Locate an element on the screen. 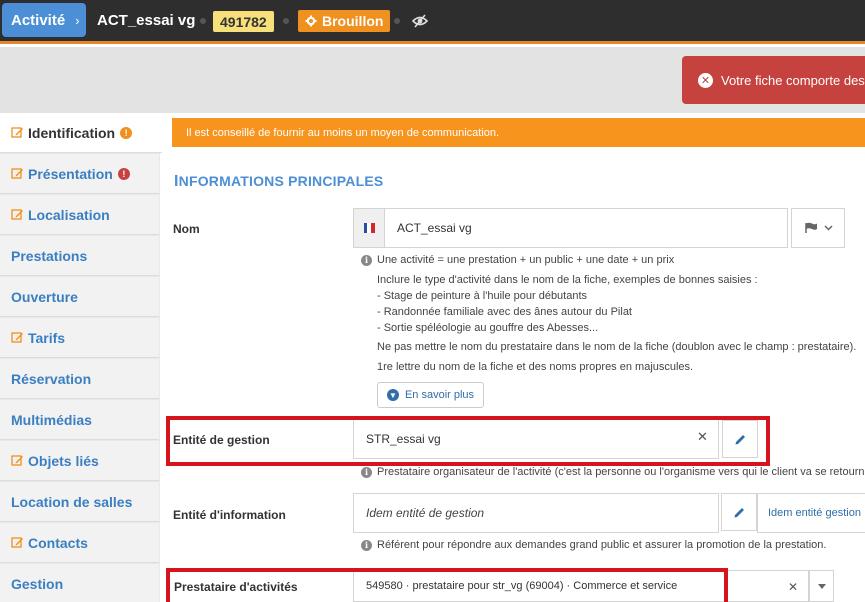  nom-input: ACT_essai vg is located at coordinates (586, 228).